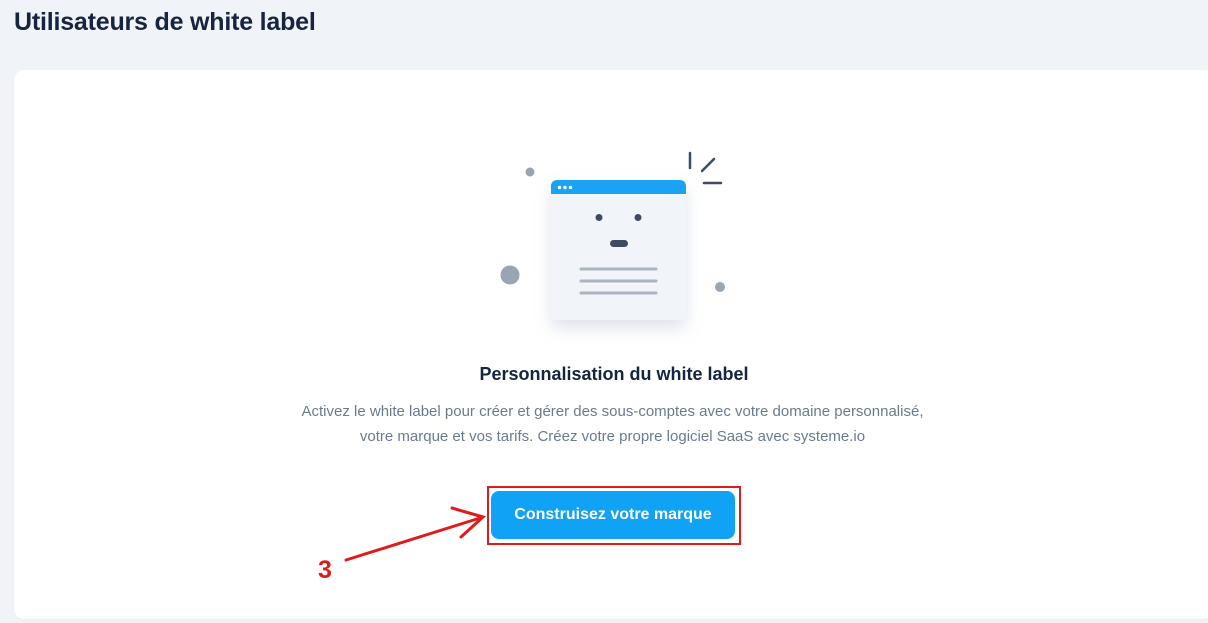 The image size is (1208, 623). Describe the element at coordinates (614, 374) in the screenshot. I see `empty-state-title: Personnalisation du white label` at that location.